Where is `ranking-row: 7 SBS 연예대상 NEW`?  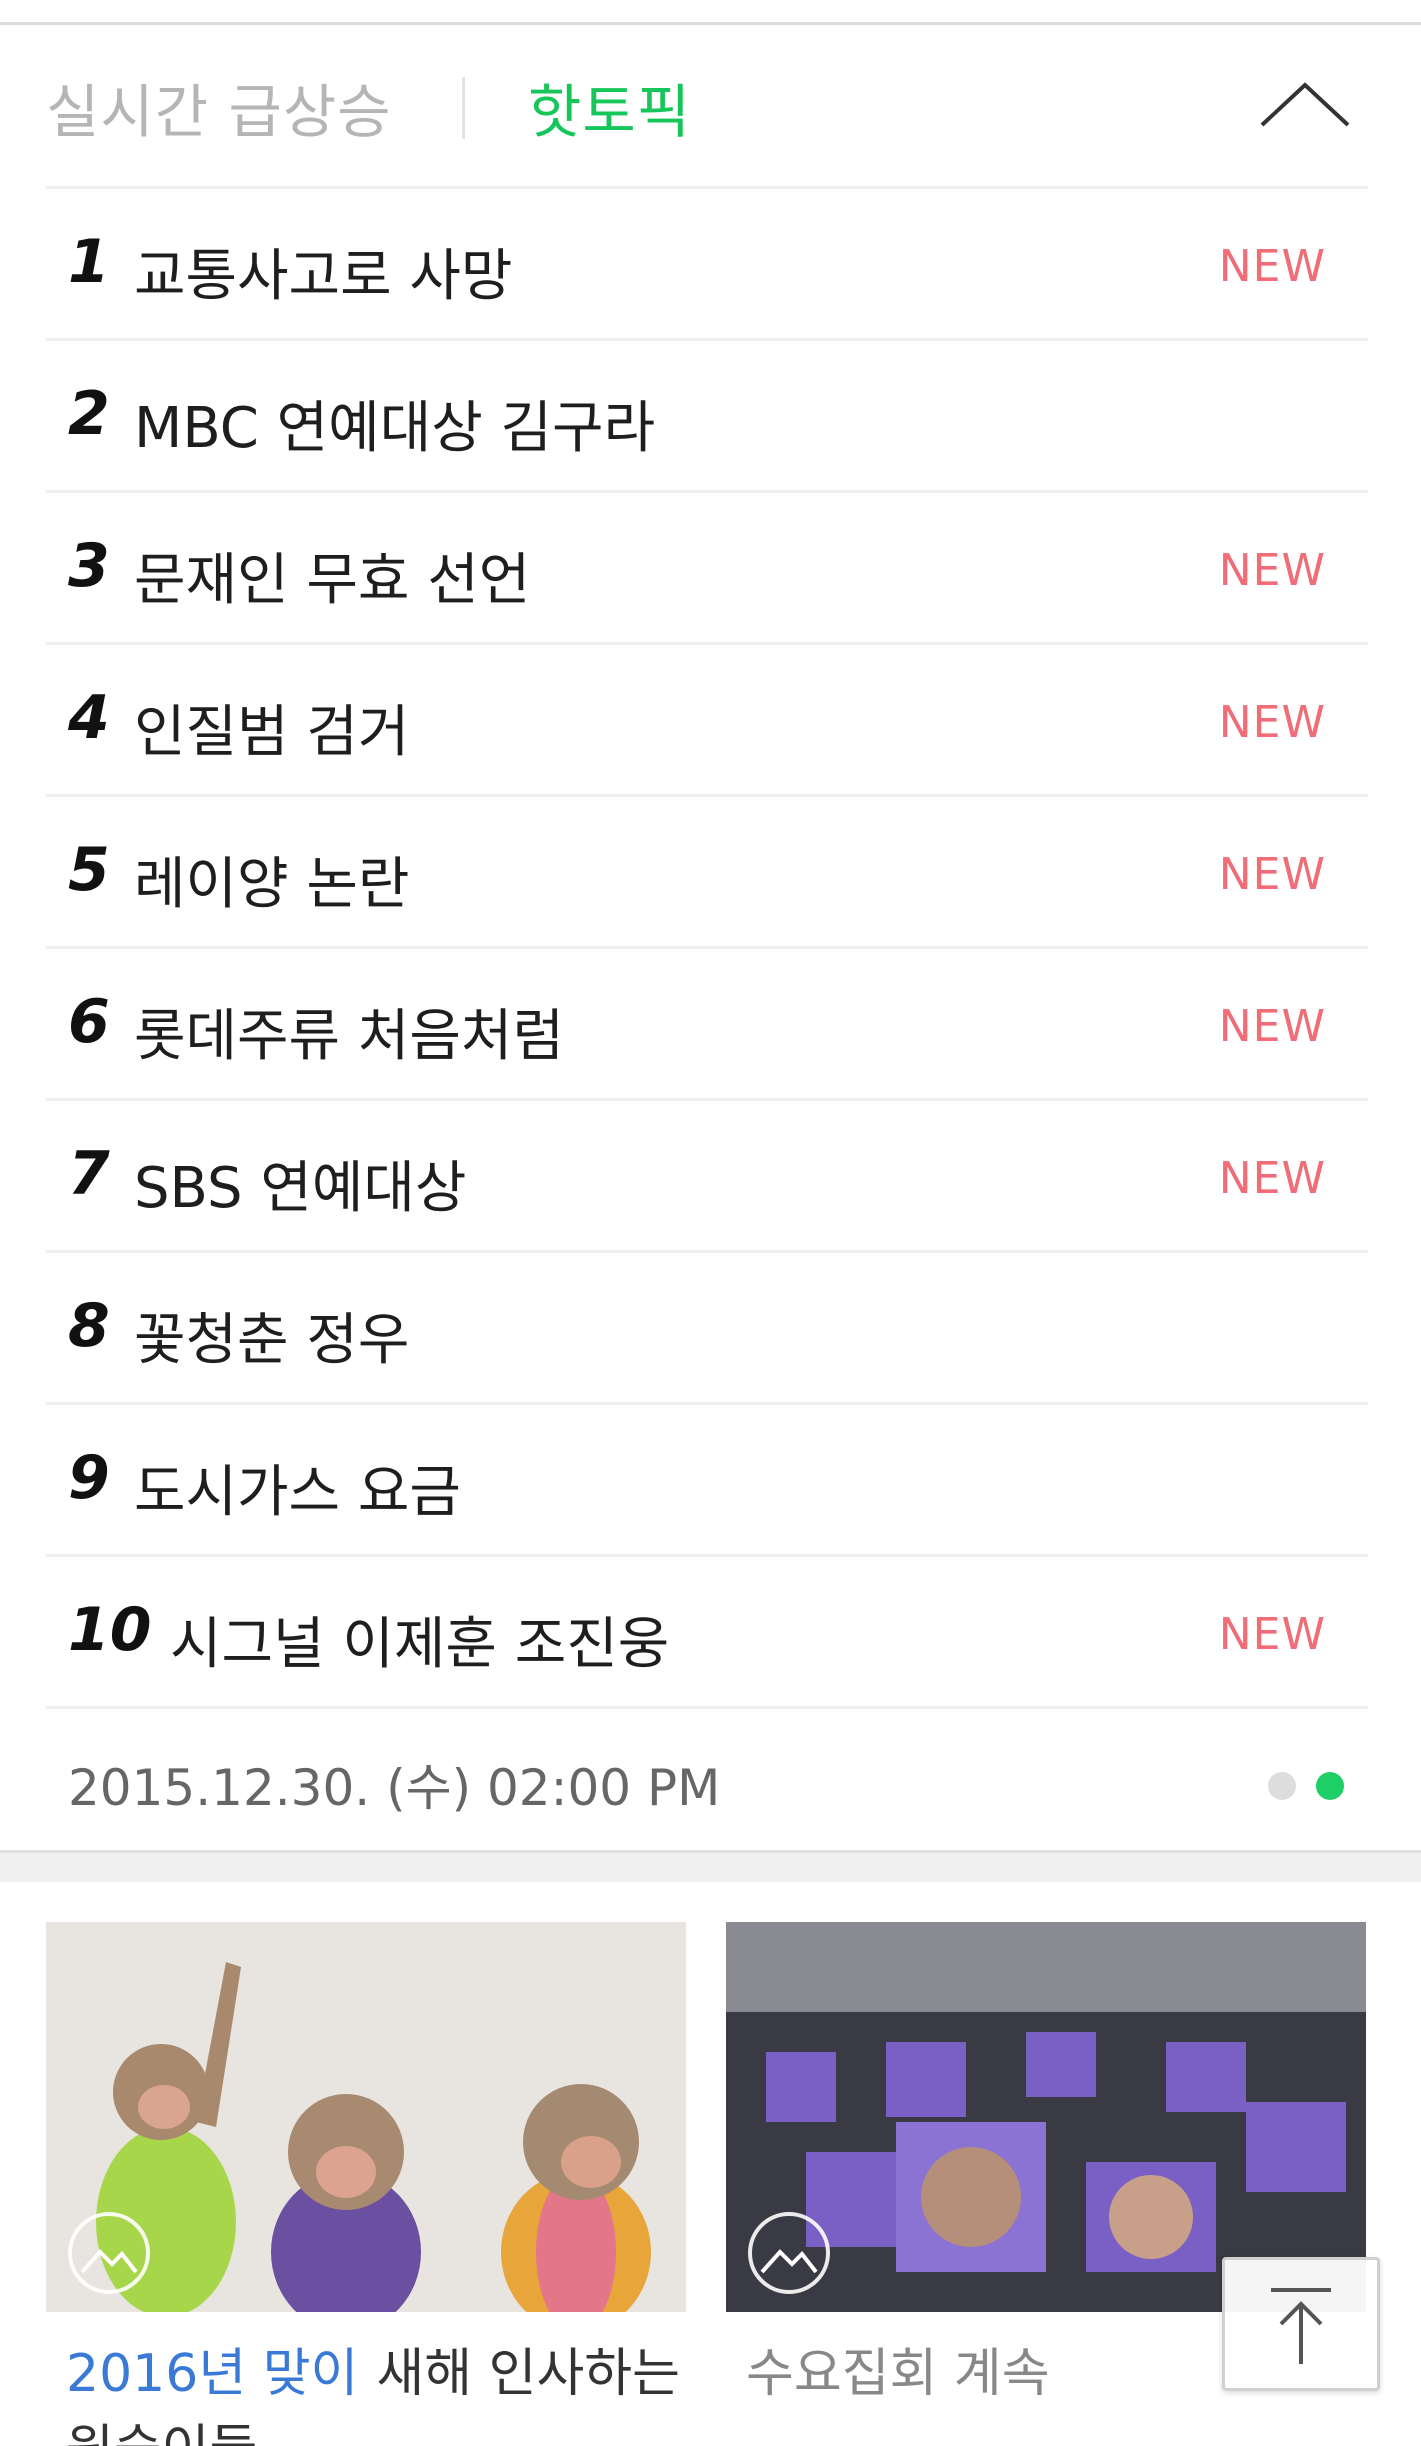 ranking-row: 7 SBS 연예대상 NEW is located at coordinates (707, 1177).